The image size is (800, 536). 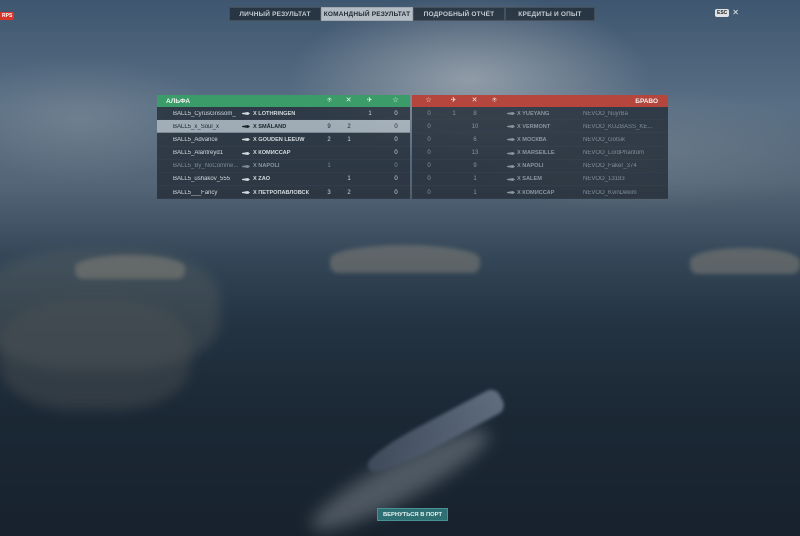 What do you see at coordinates (262, 179) in the screenshot?
I see `ship-name: X ZAO` at bounding box center [262, 179].